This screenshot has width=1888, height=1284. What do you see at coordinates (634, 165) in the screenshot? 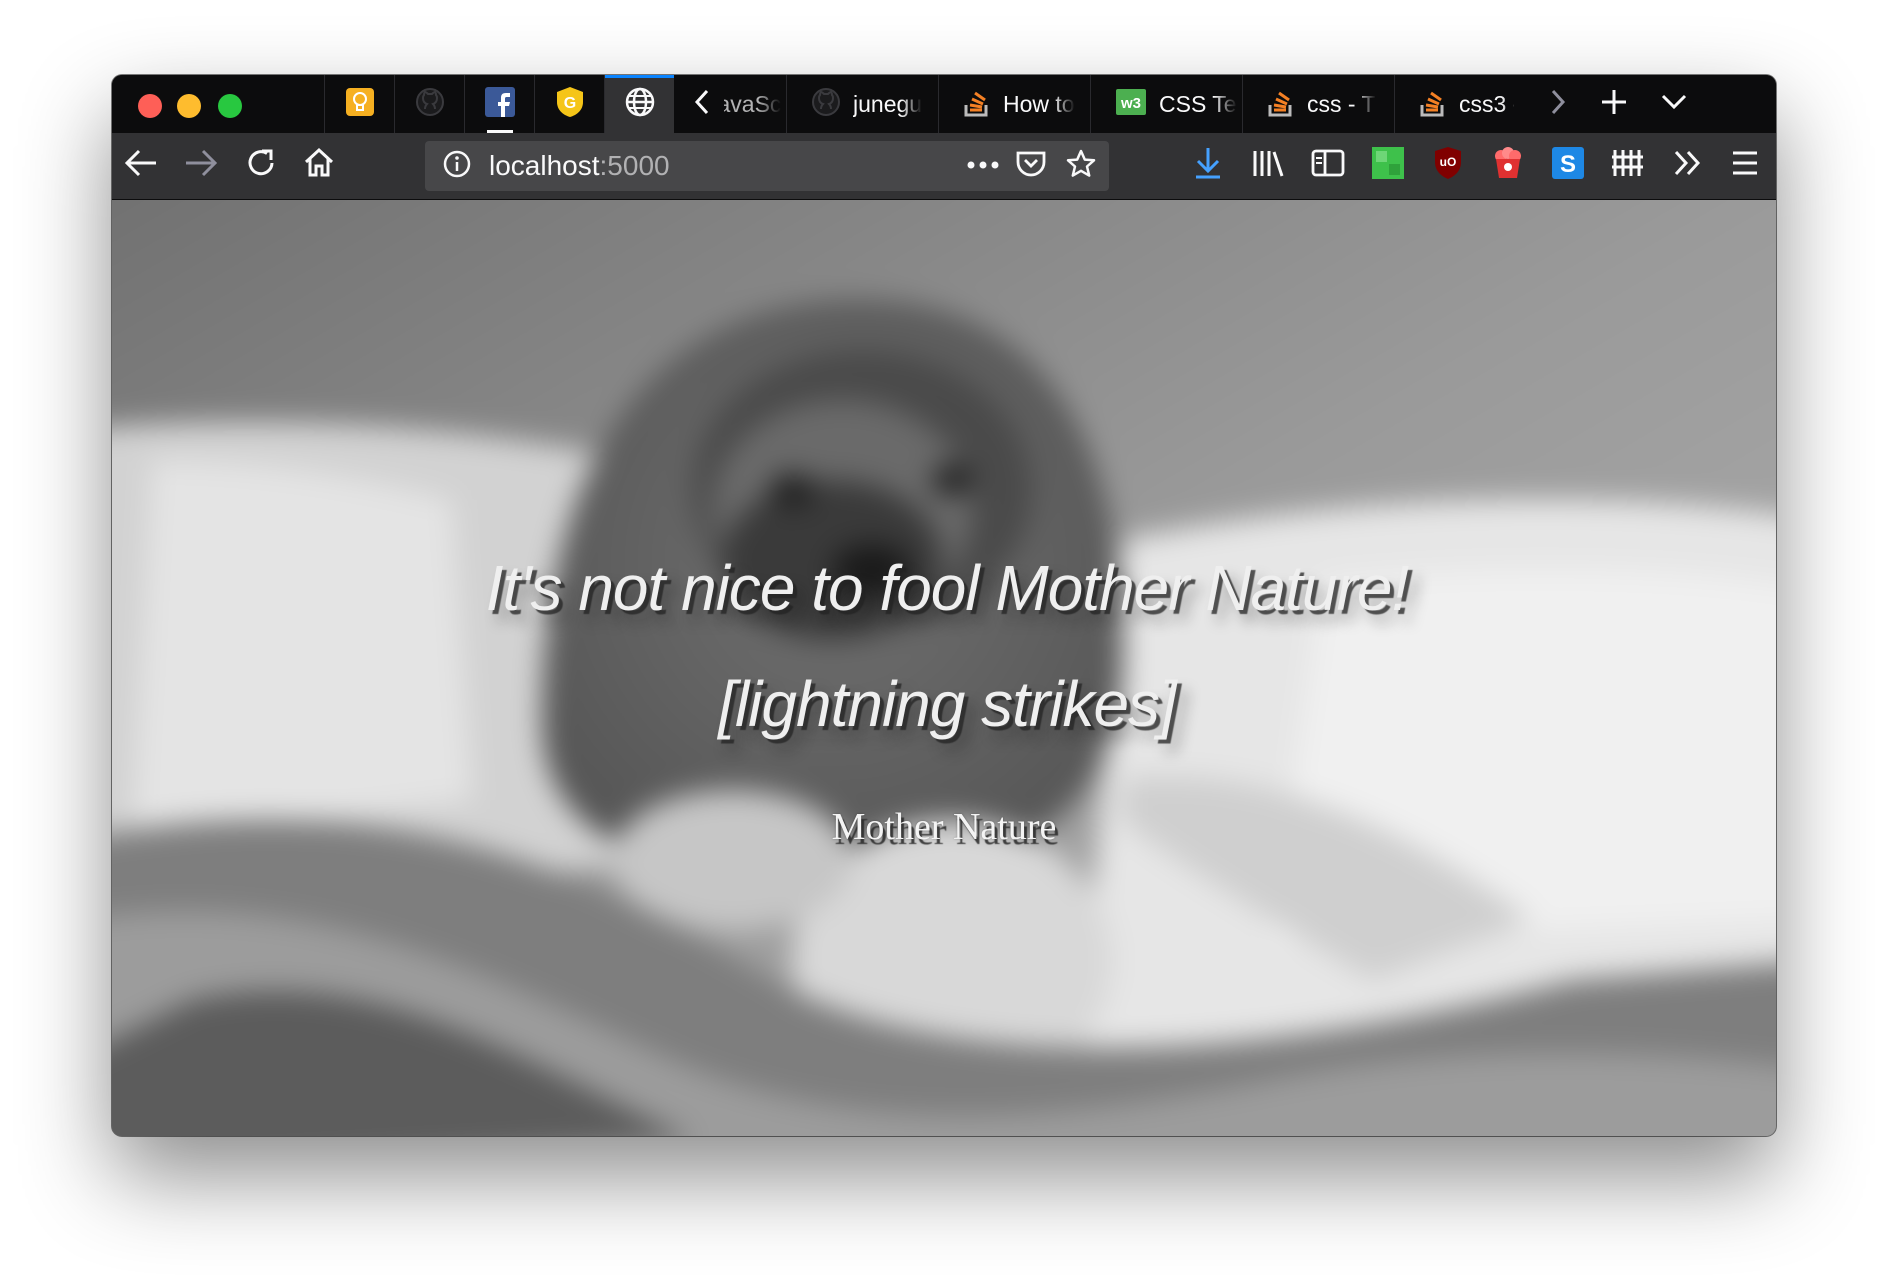
I see `url-port: :5000` at bounding box center [634, 165].